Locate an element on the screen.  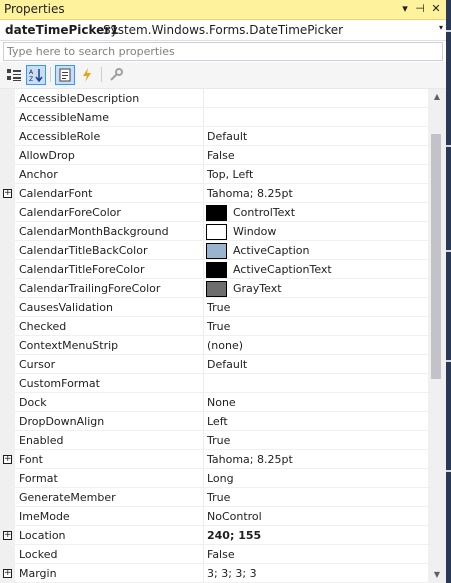
property-pages-icon is located at coordinates (116, 75).